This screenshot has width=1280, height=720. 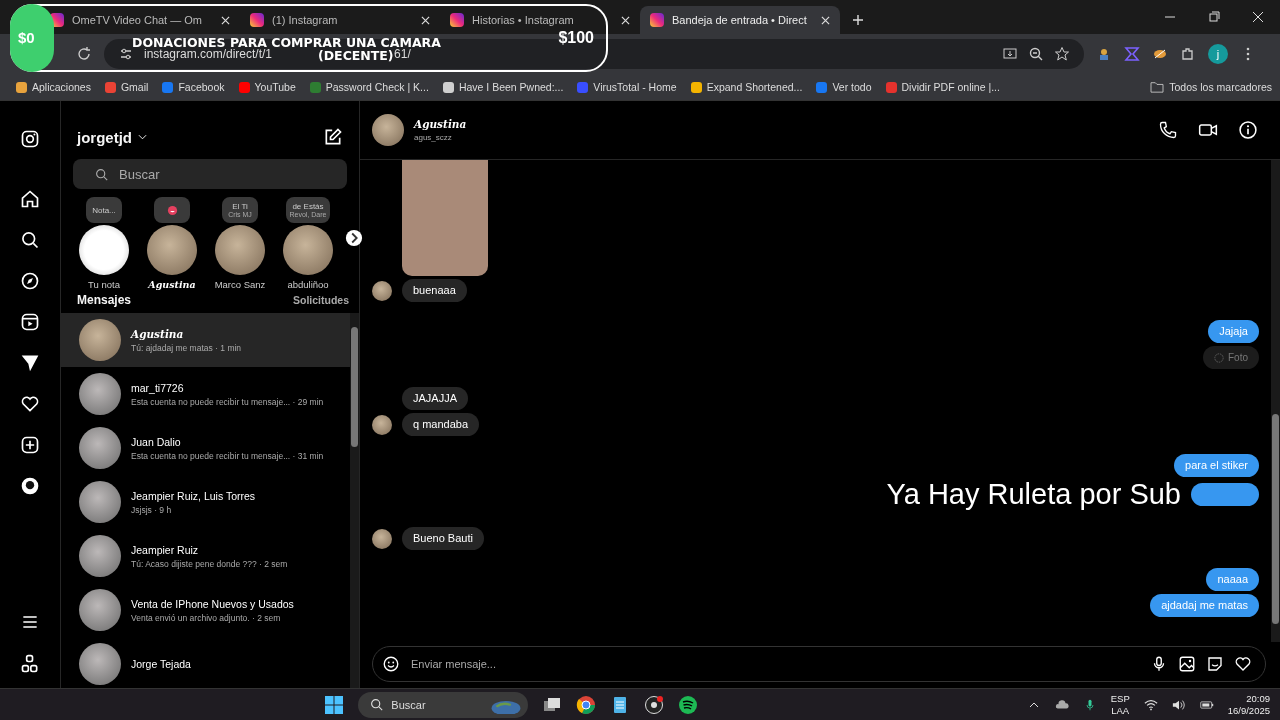 What do you see at coordinates (286, 43) in the screenshot?
I see `donation-title: DONACIONES PARA COMPRAR UNA CAMARA` at bounding box center [286, 43].